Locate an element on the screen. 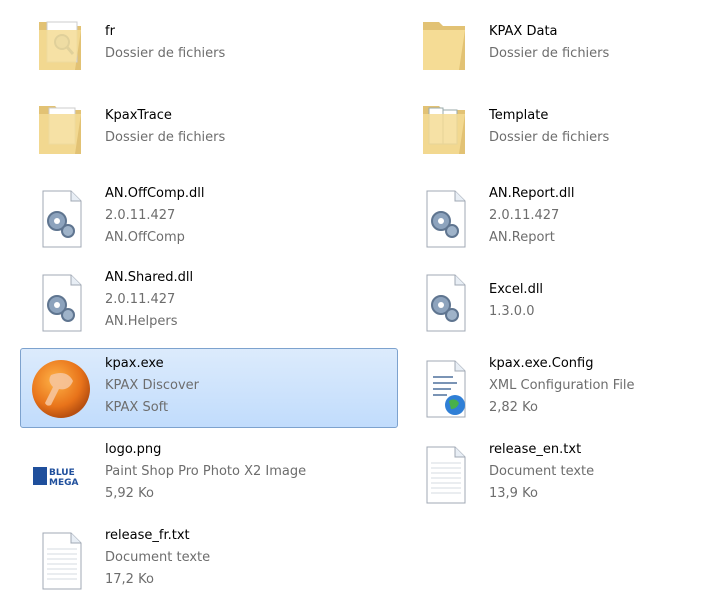  file-name: release_fr.txt is located at coordinates (147, 535).